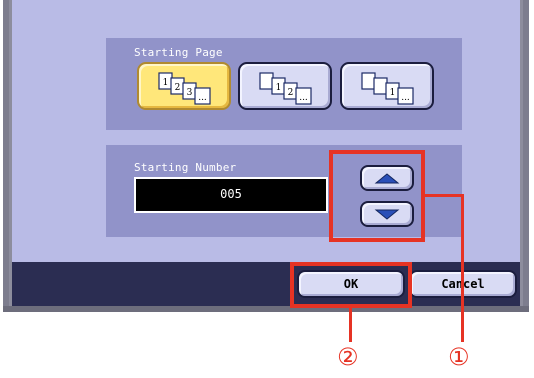 The height and width of the screenshot is (378, 534). Describe the element at coordinates (231, 195) in the screenshot. I see `starting-number-display: 005` at that location.